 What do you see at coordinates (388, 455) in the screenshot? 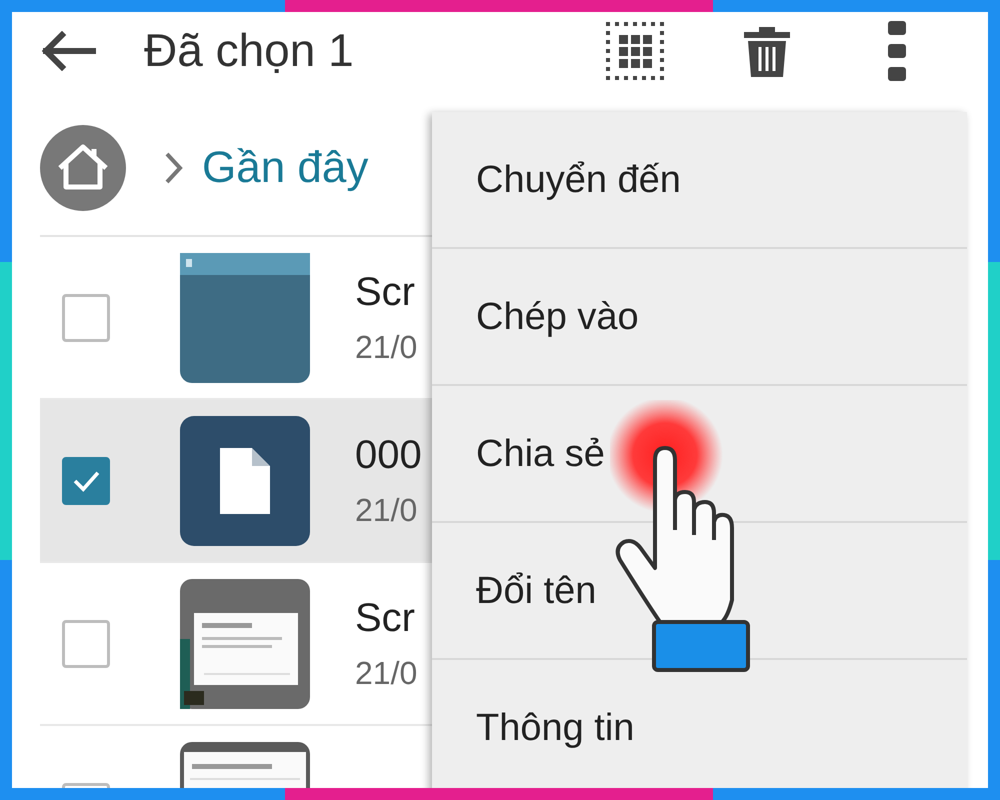
I see `file-name: 000` at bounding box center [388, 455].